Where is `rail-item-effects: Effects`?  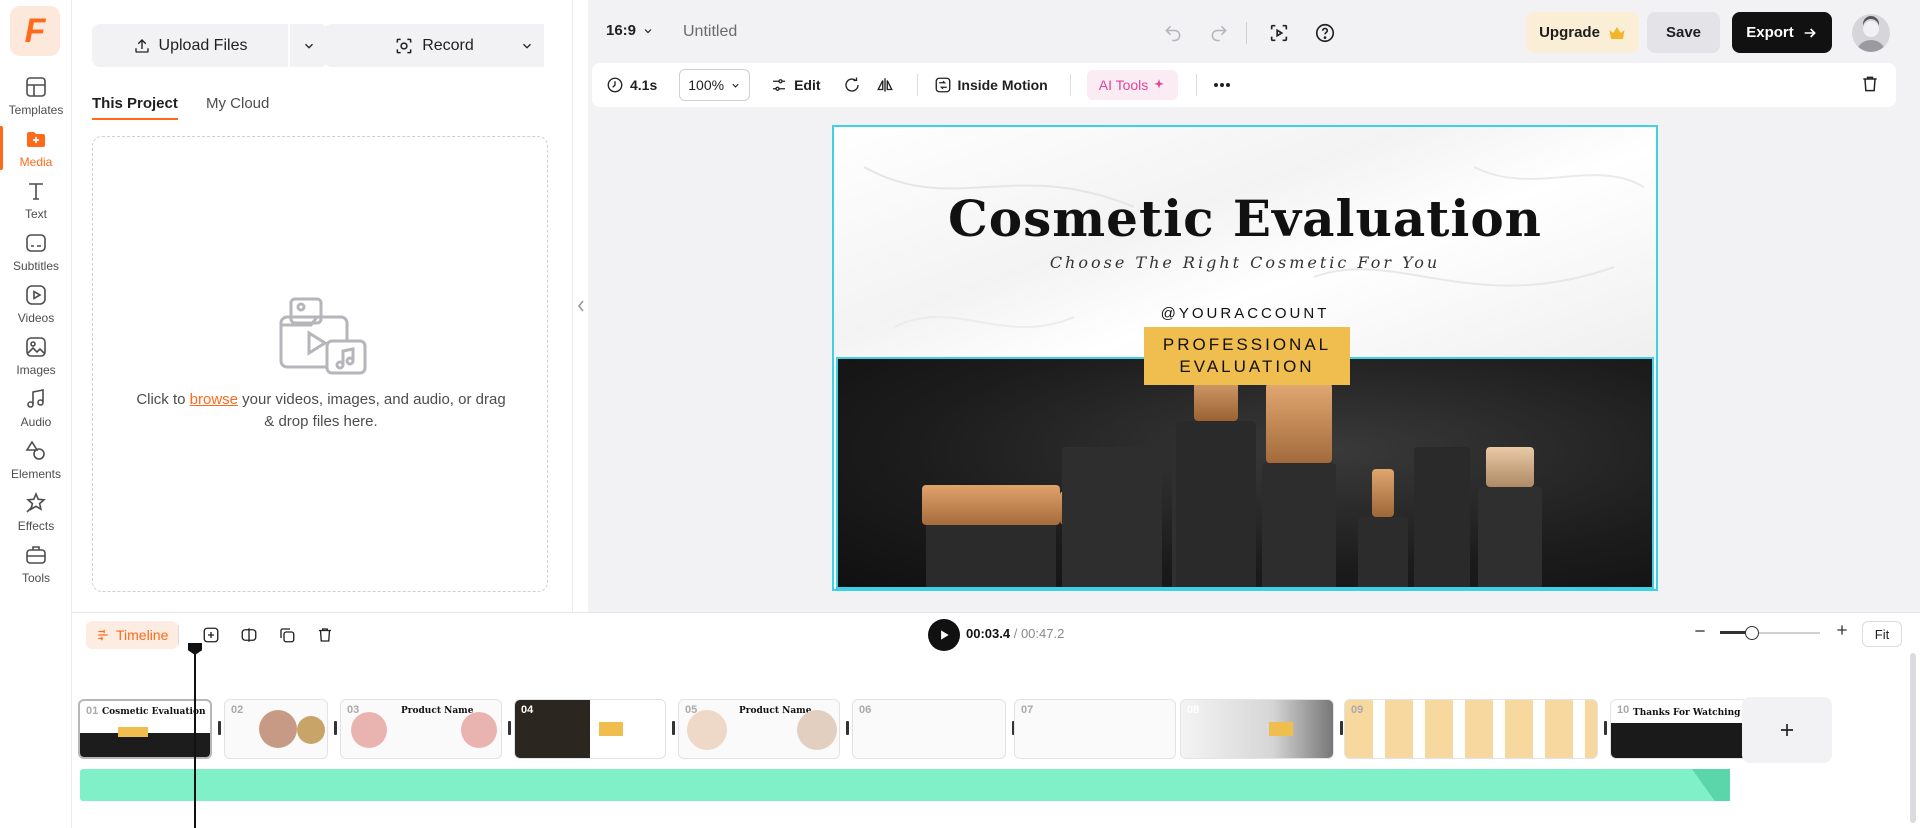 rail-item-effects: Effects is located at coordinates (36, 512).